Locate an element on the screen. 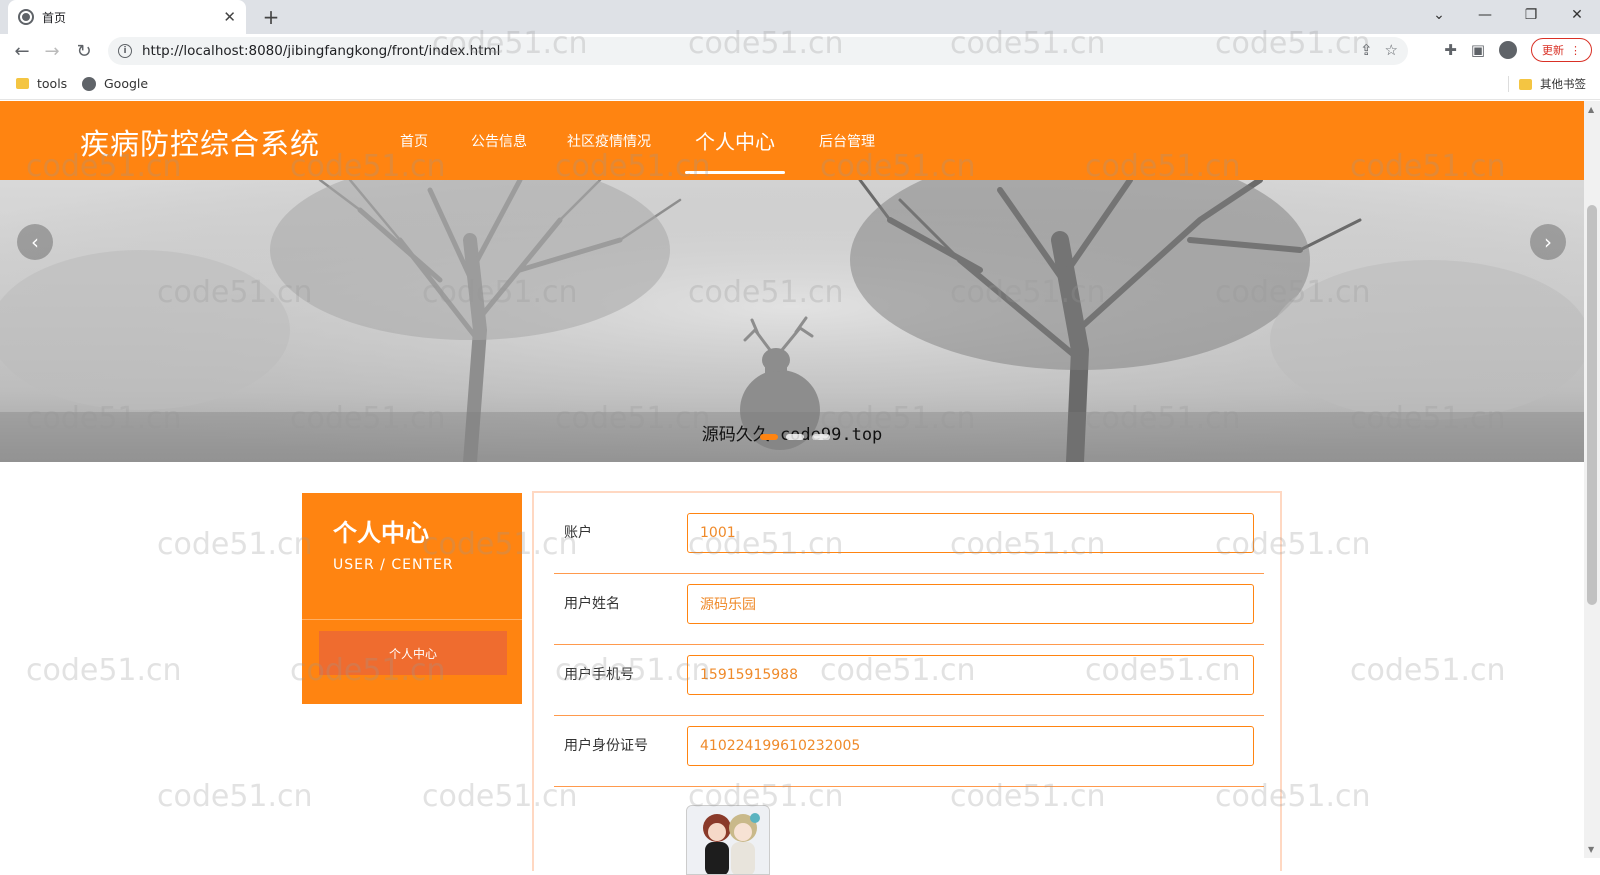 The image size is (1600, 875). carousel-dots is located at coordinates (795, 437).